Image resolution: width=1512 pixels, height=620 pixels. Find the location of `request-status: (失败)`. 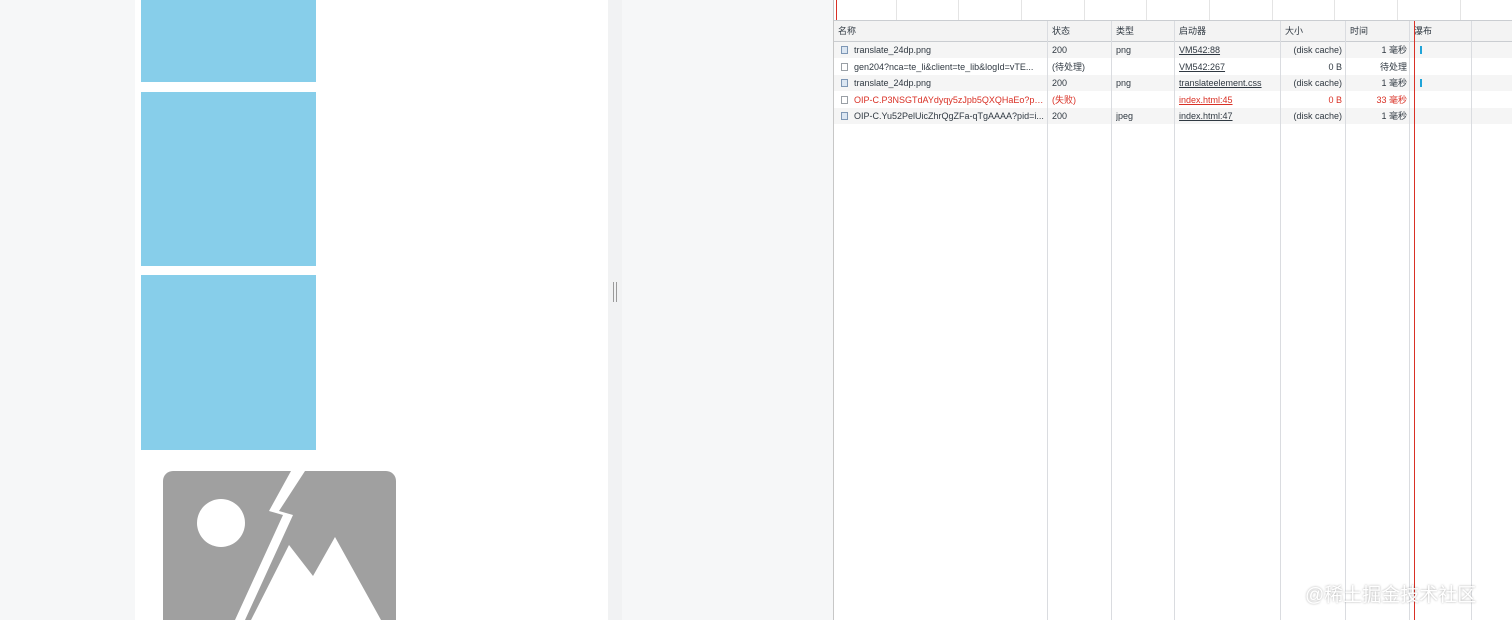

request-status: (失败) is located at coordinates (1064, 99).